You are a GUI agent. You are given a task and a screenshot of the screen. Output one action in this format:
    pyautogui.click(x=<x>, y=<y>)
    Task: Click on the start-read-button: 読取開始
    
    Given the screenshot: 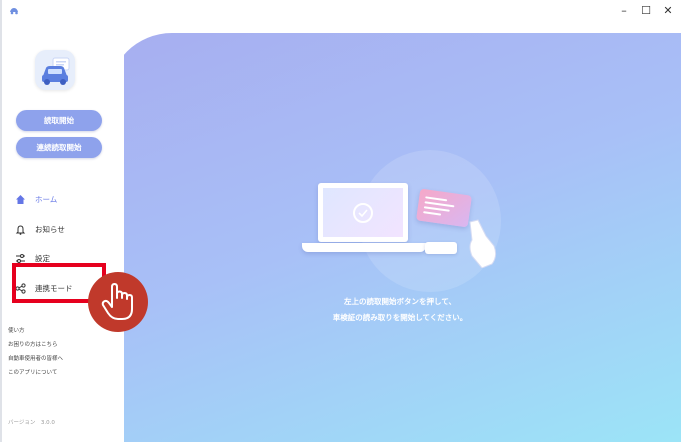 What is the action you would take?
    pyautogui.click(x=59, y=120)
    